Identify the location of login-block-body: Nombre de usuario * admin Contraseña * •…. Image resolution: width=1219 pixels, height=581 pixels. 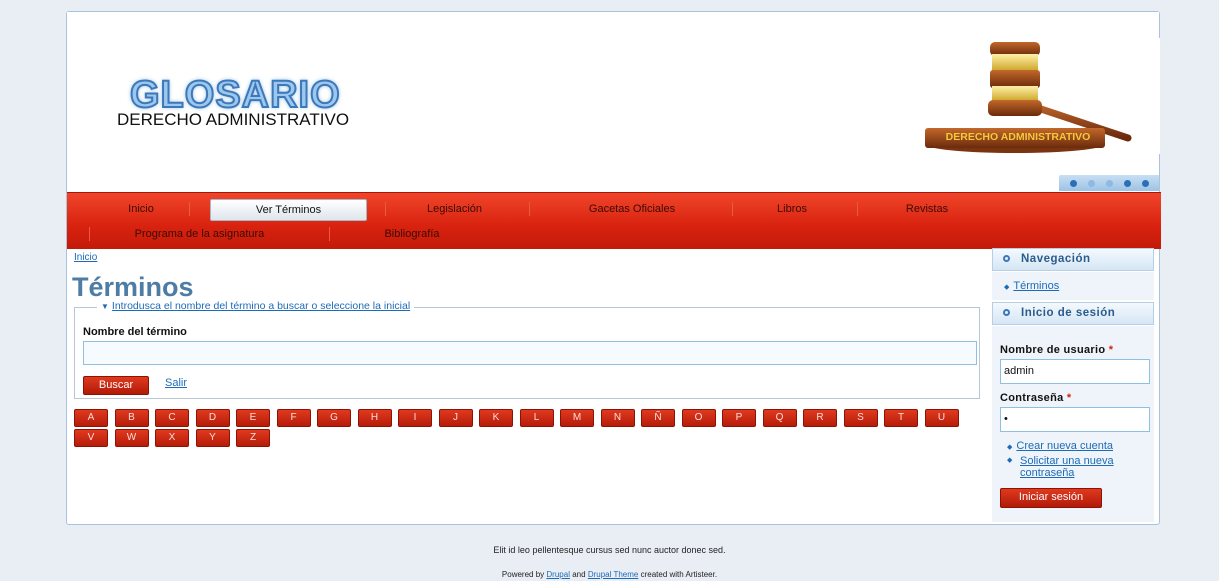
(1073, 424).